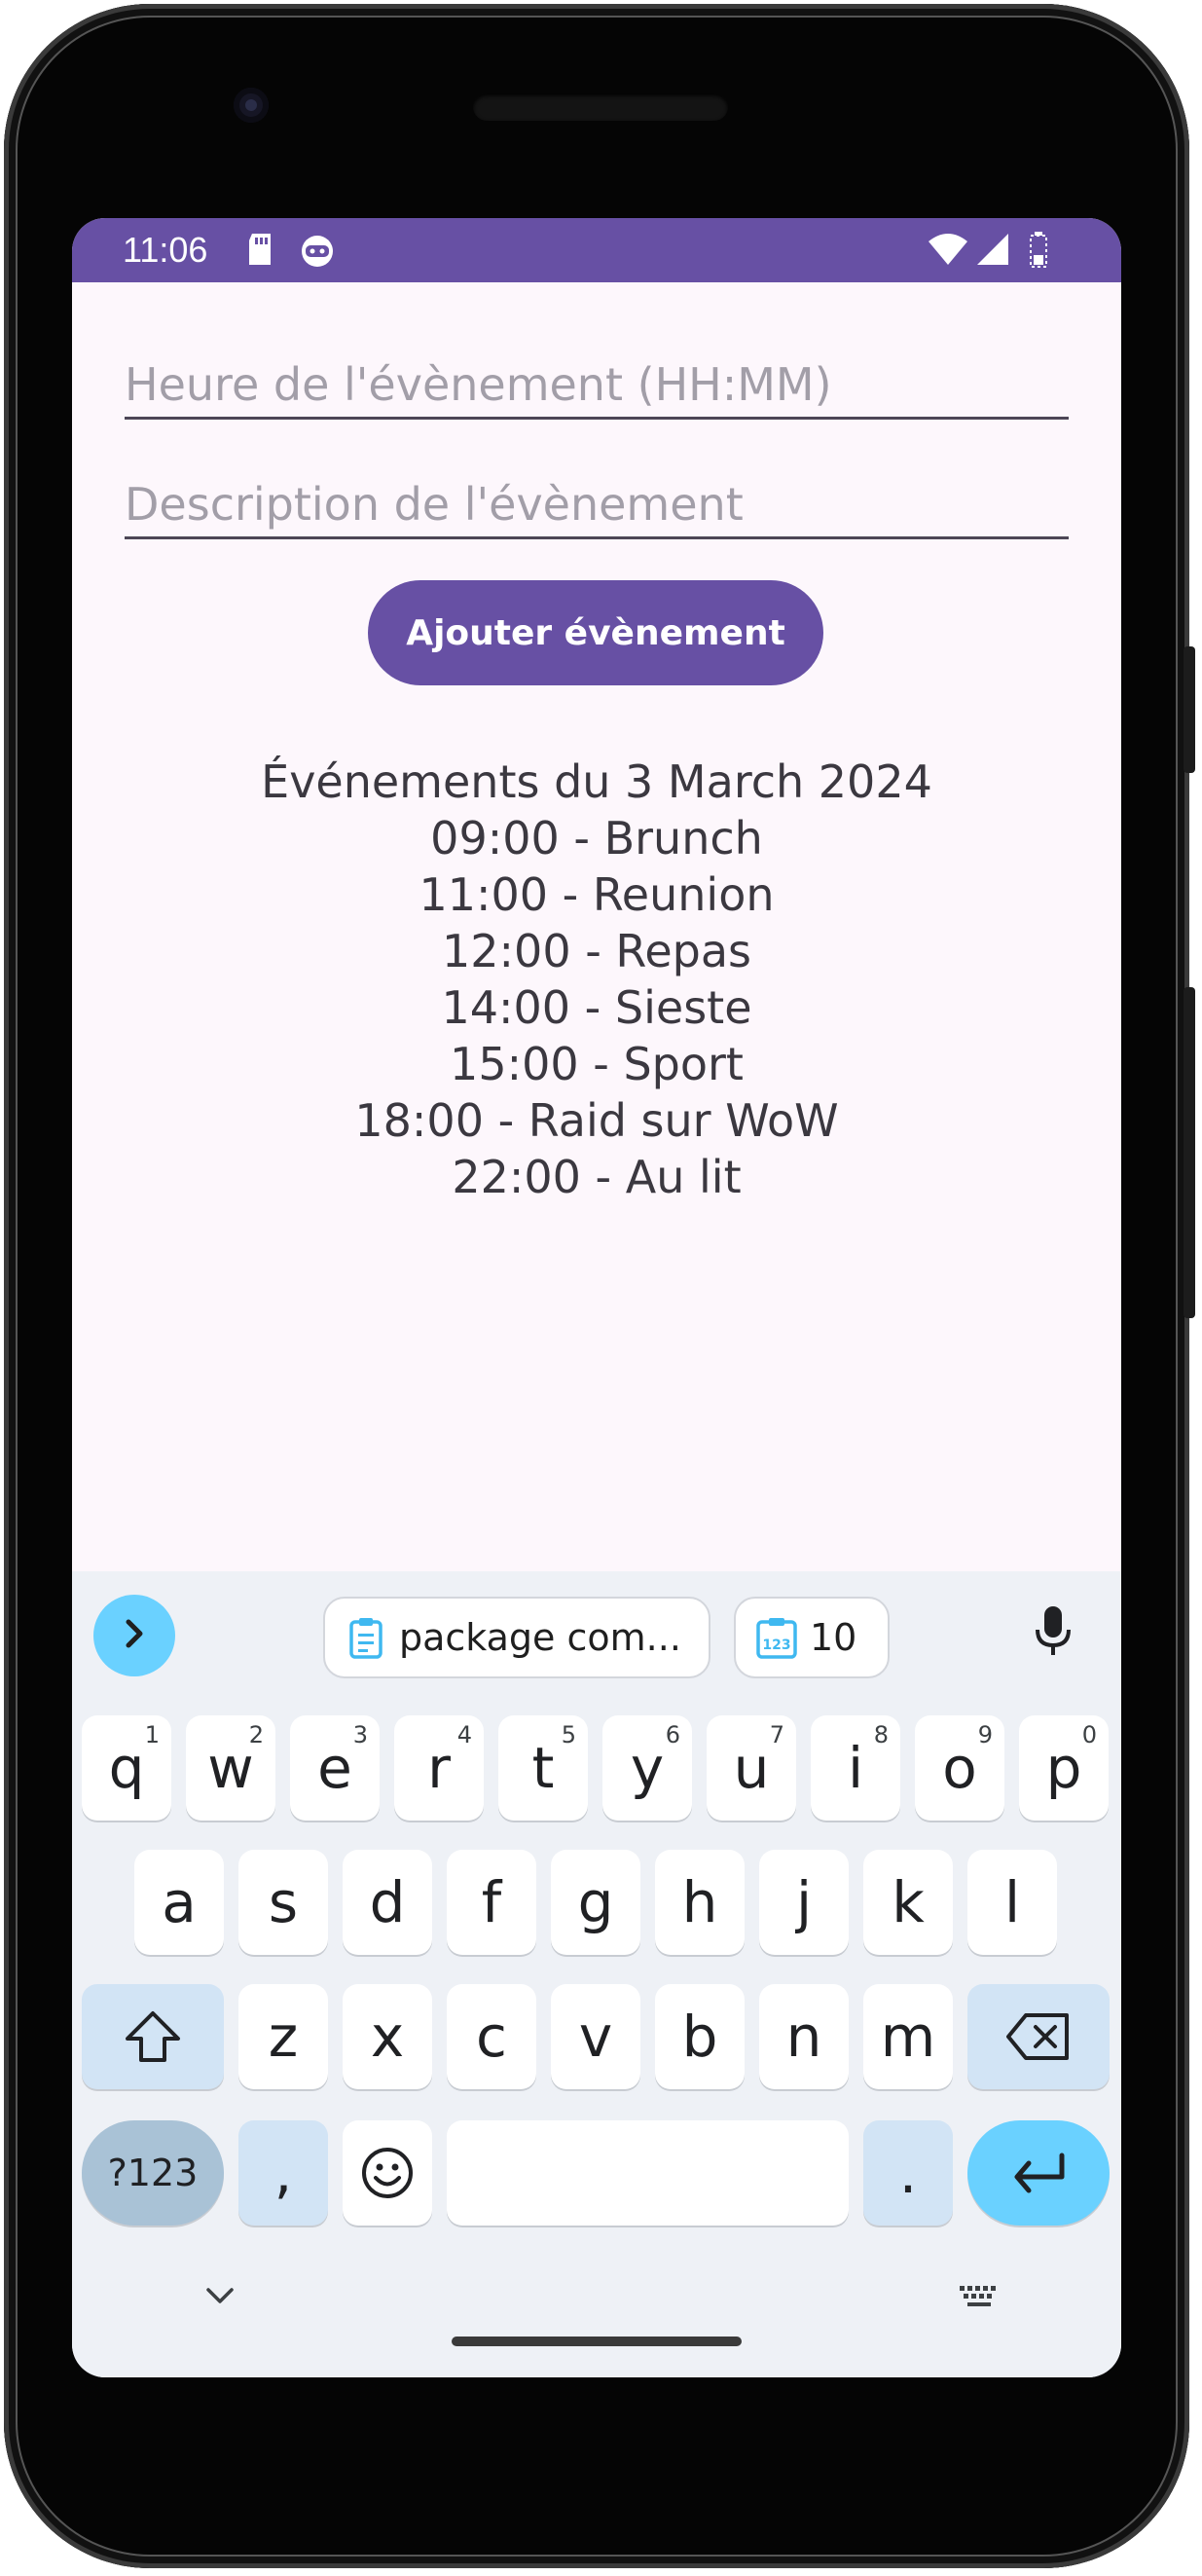  I want to click on emoji-icon, so click(387, 2173).